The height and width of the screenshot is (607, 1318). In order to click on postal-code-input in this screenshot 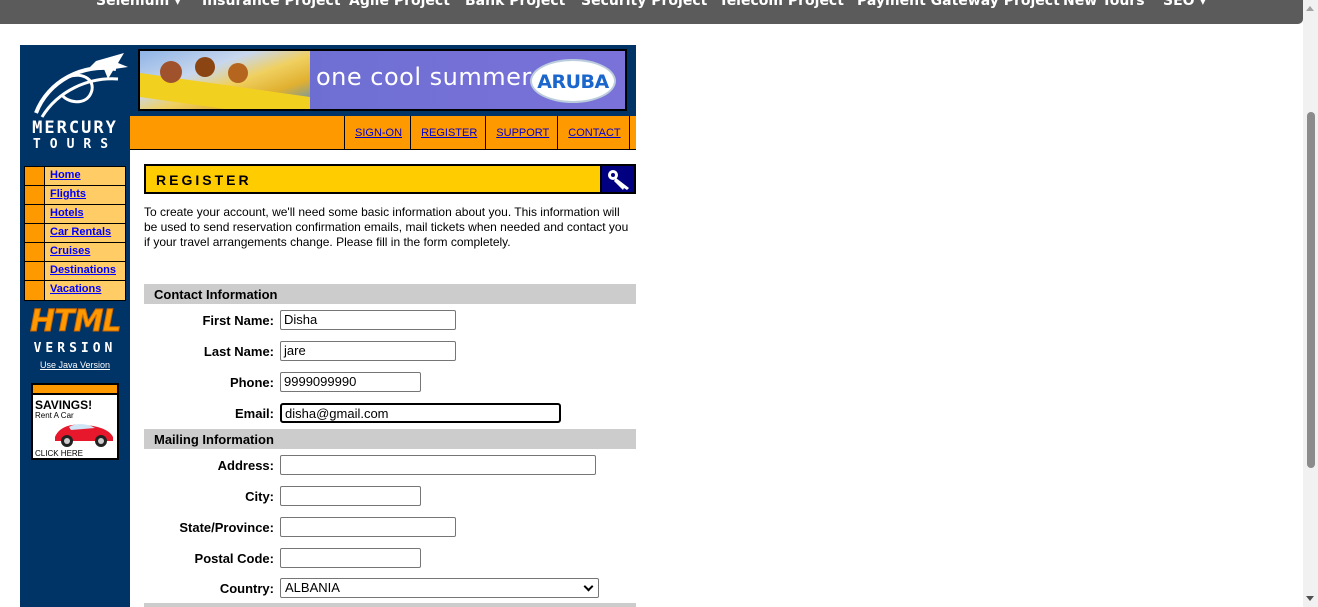, I will do `click(350, 558)`.